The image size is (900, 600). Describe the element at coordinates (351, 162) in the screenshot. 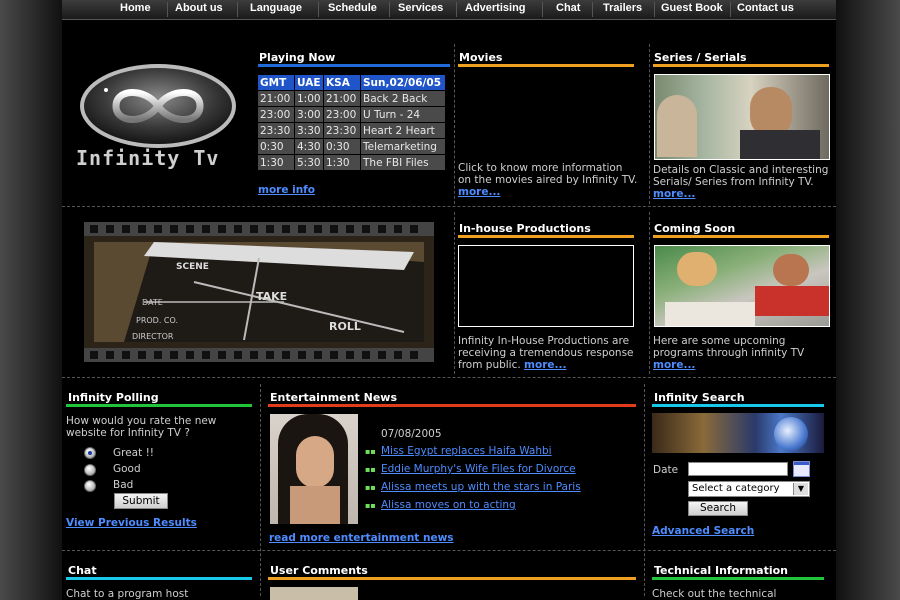

I see `schedule-row: 1:30 5:30 1:30 The FBI Files` at that location.